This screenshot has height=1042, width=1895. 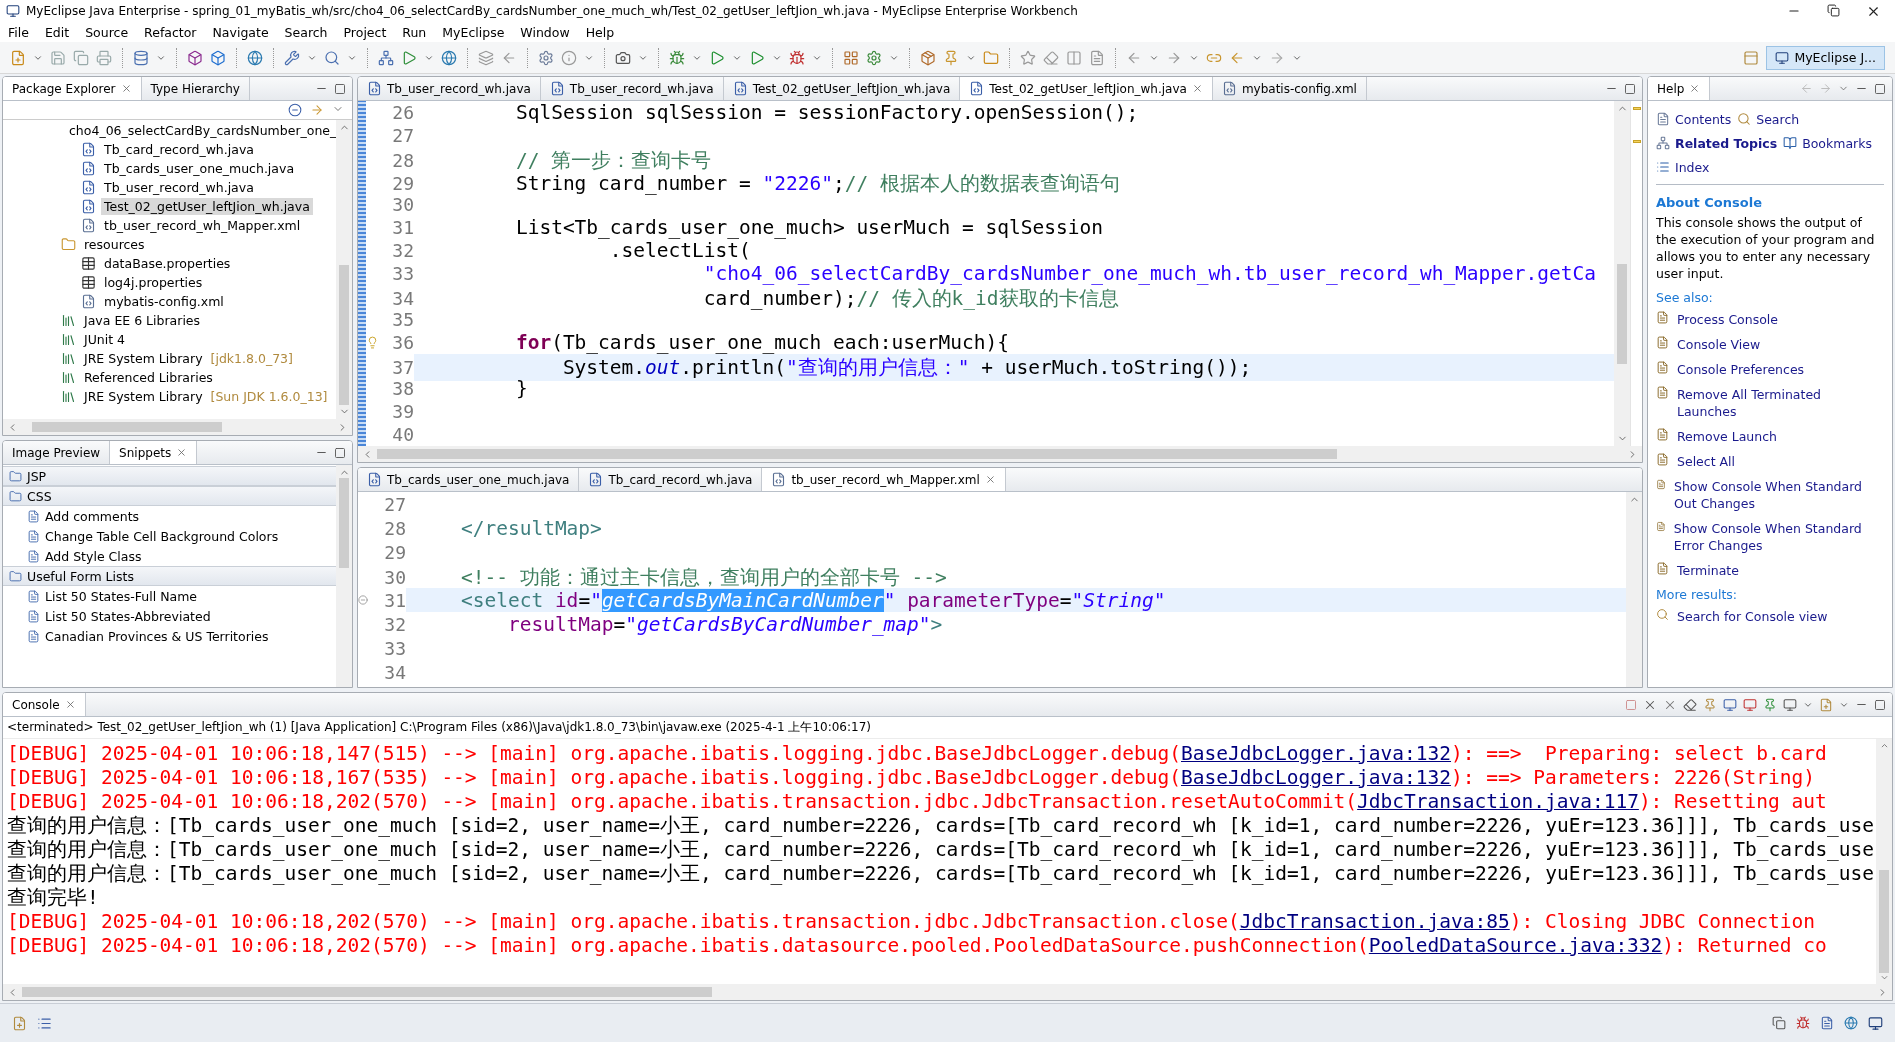 I want to click on gear-icon, so click(x=874, y=57).